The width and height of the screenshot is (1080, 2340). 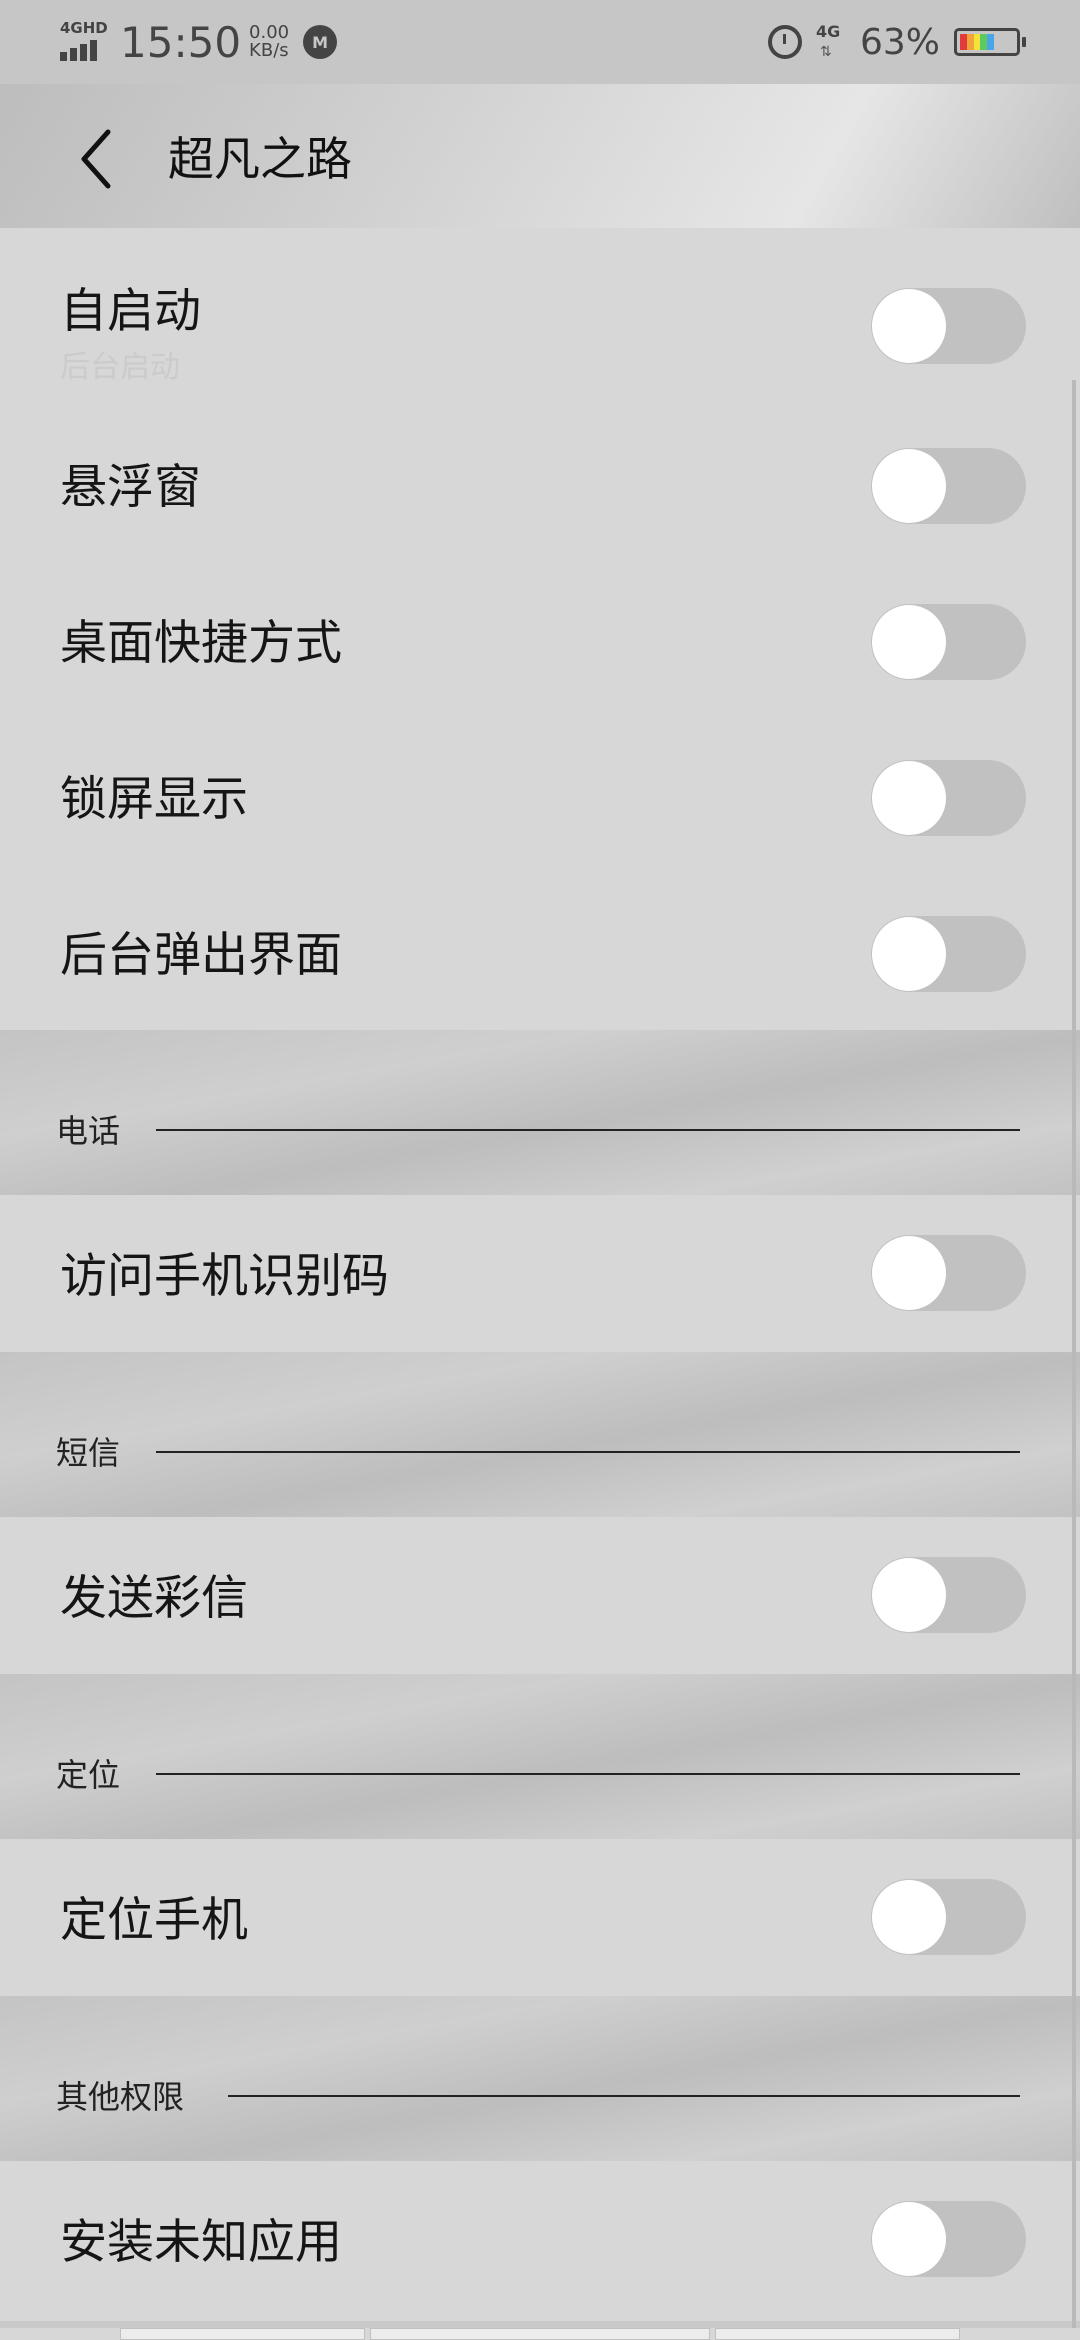 I want to click on permission-sublabel: 后台启动, so click(x=120, y=367).